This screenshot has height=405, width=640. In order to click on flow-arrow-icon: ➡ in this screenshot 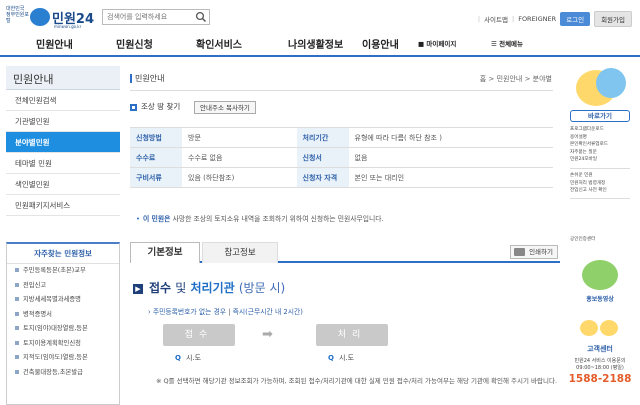, I will do `click(267, 334)`.